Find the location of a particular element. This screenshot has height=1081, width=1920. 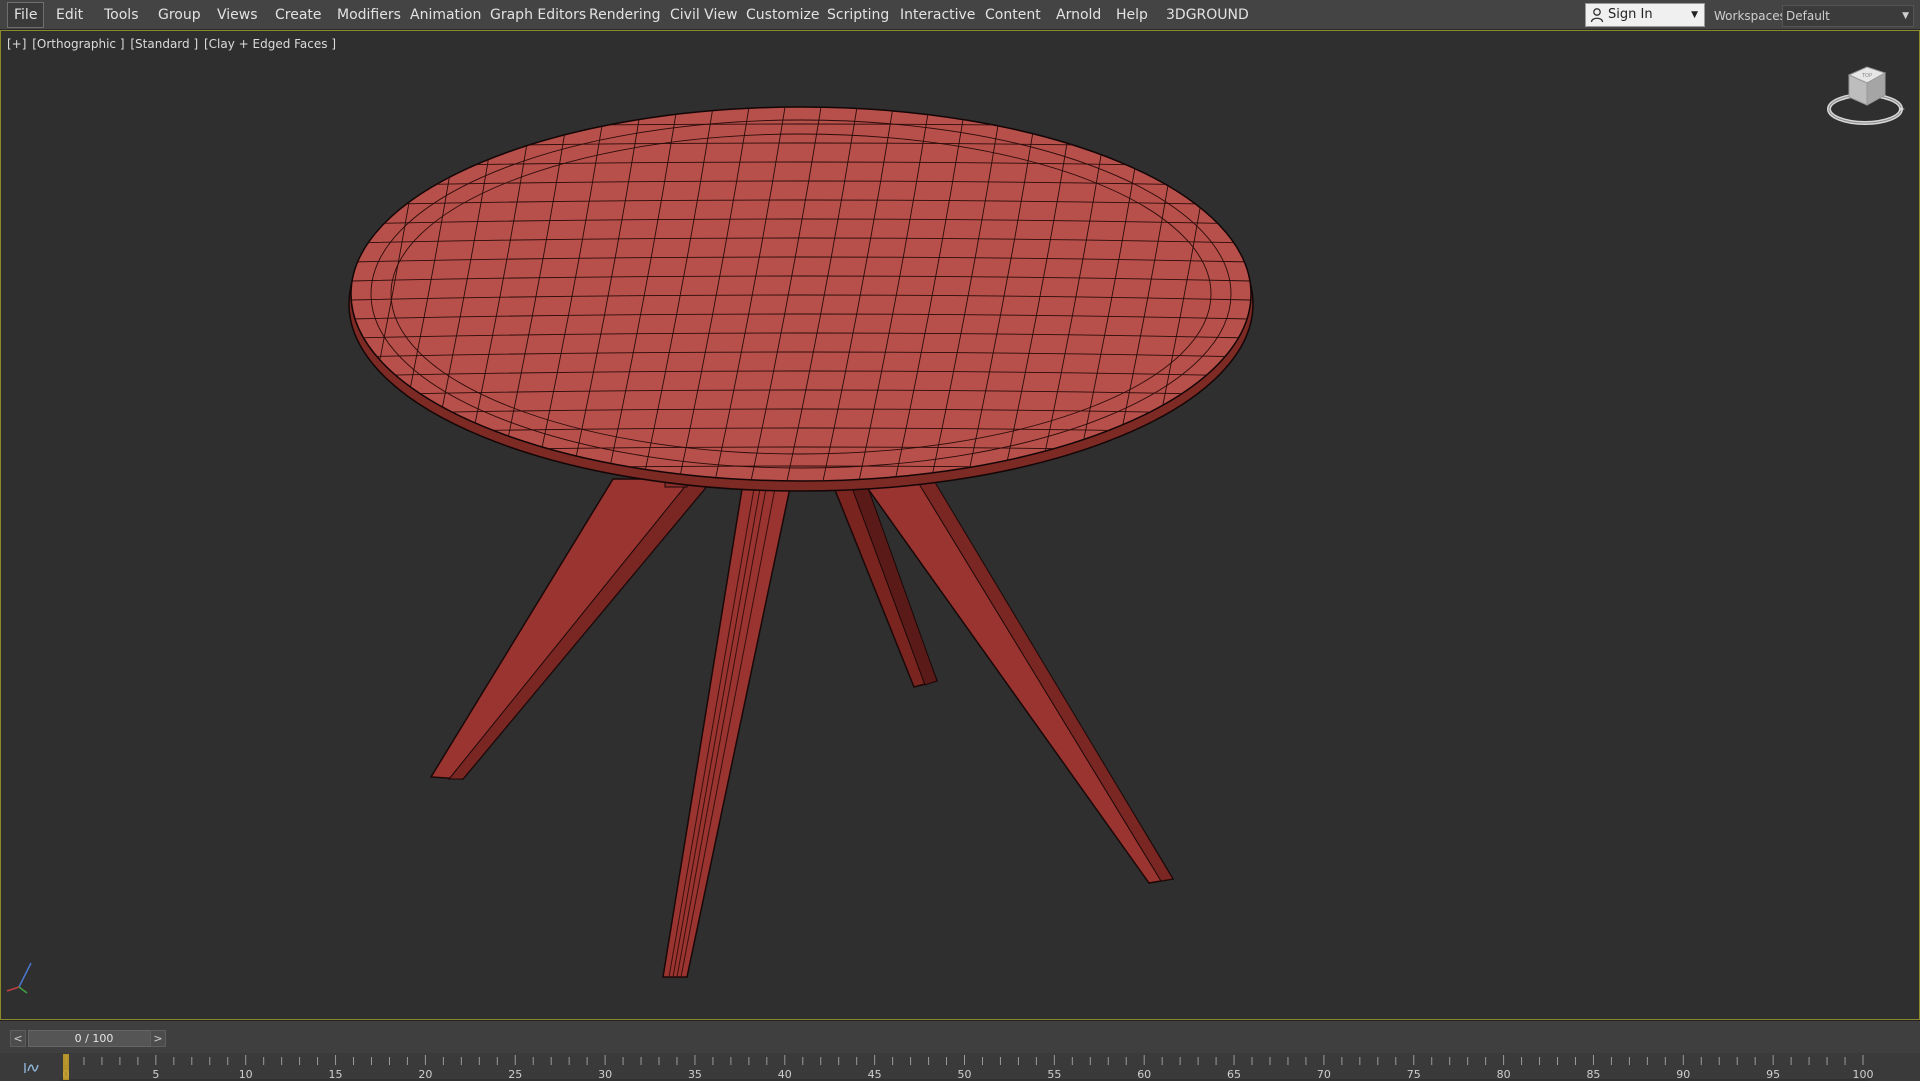

workspaces-label: Workspaces: is located at coordinates (1752, 16).